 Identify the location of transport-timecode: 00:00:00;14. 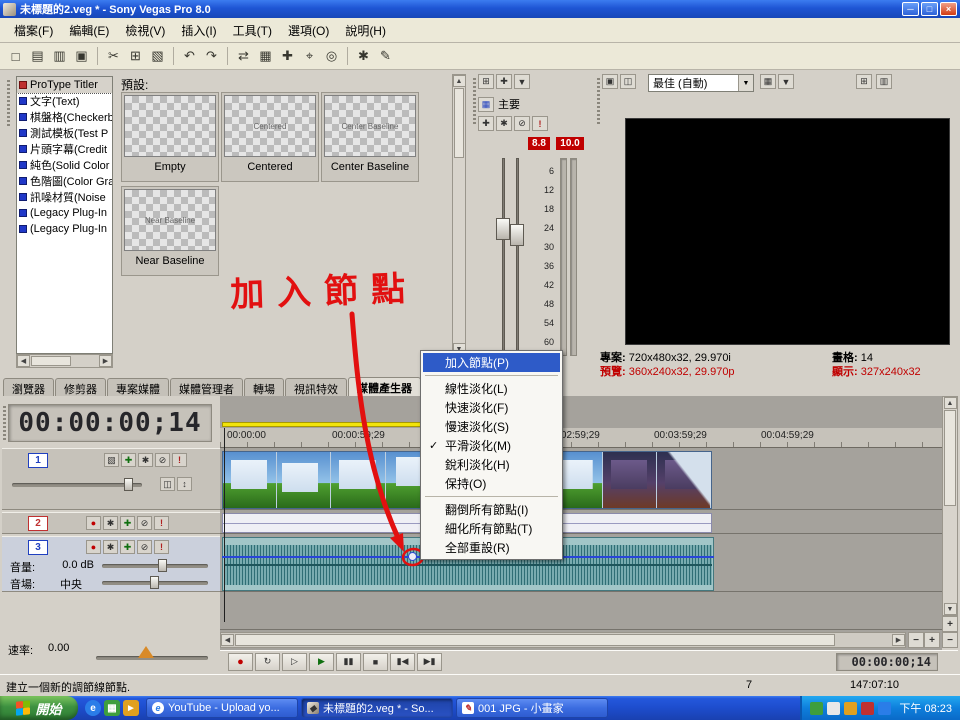
(887, 661).